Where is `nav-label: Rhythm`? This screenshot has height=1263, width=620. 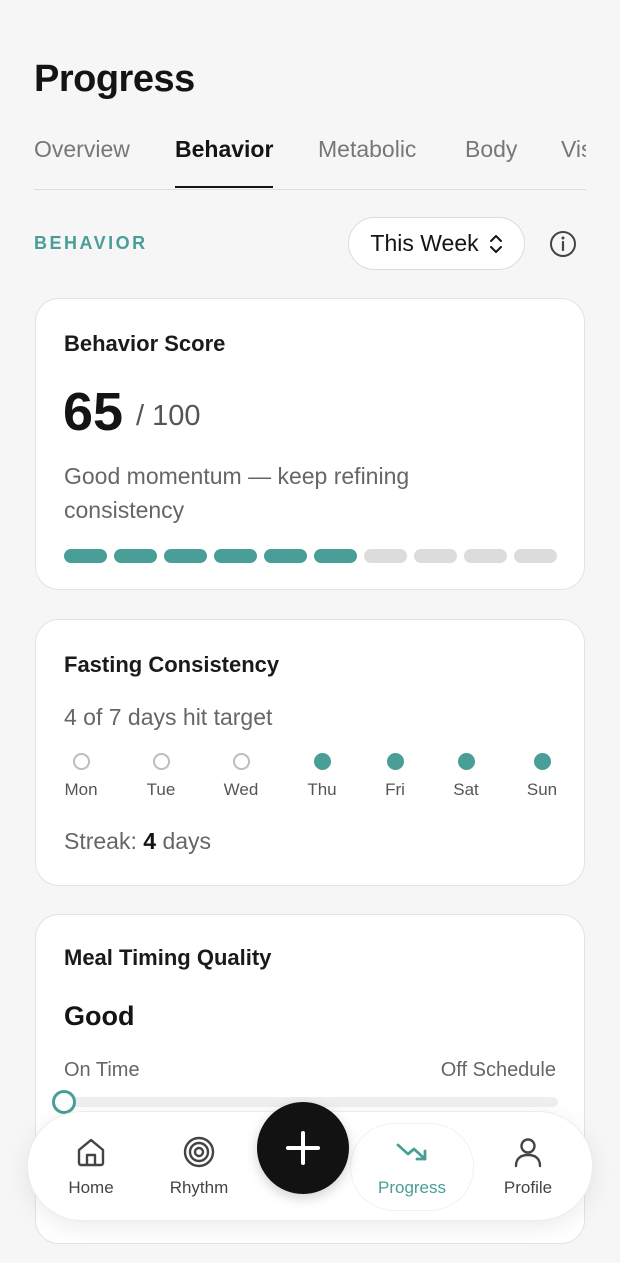 nav-label: Rhythm is located at coordinates (199, 1187).